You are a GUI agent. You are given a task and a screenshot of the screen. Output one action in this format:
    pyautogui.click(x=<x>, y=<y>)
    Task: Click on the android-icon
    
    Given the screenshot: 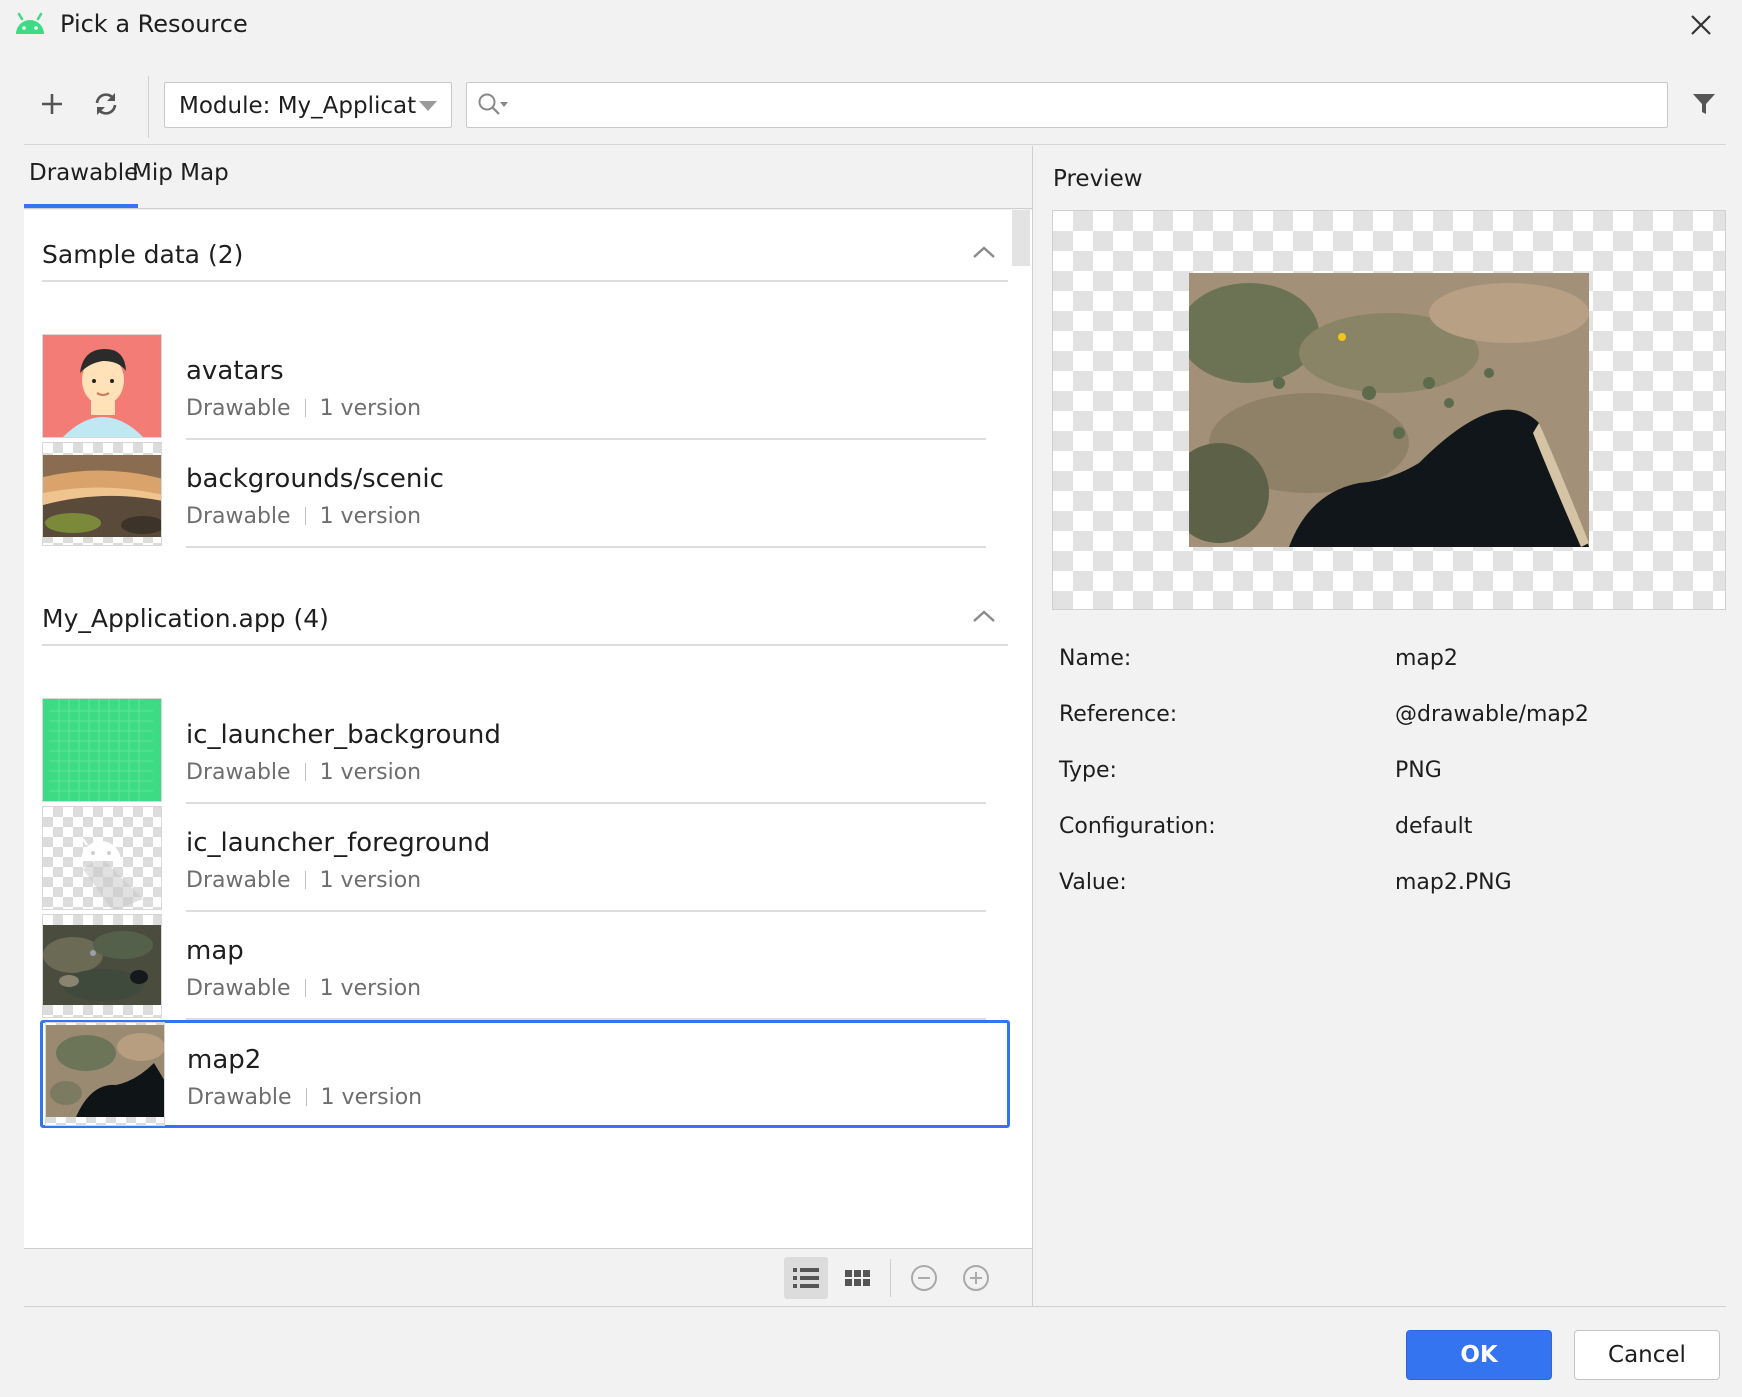 What is the action you would take?
    pyautogui.click(x=30, y=24)
    